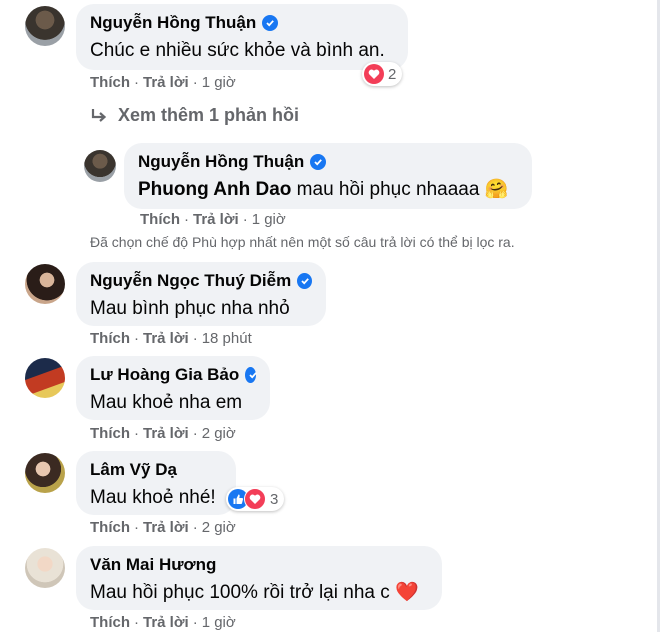 The image size is (660, 632). I want to click on author-name: Lư Hoàng Gia Bảo, so click(164, 375).